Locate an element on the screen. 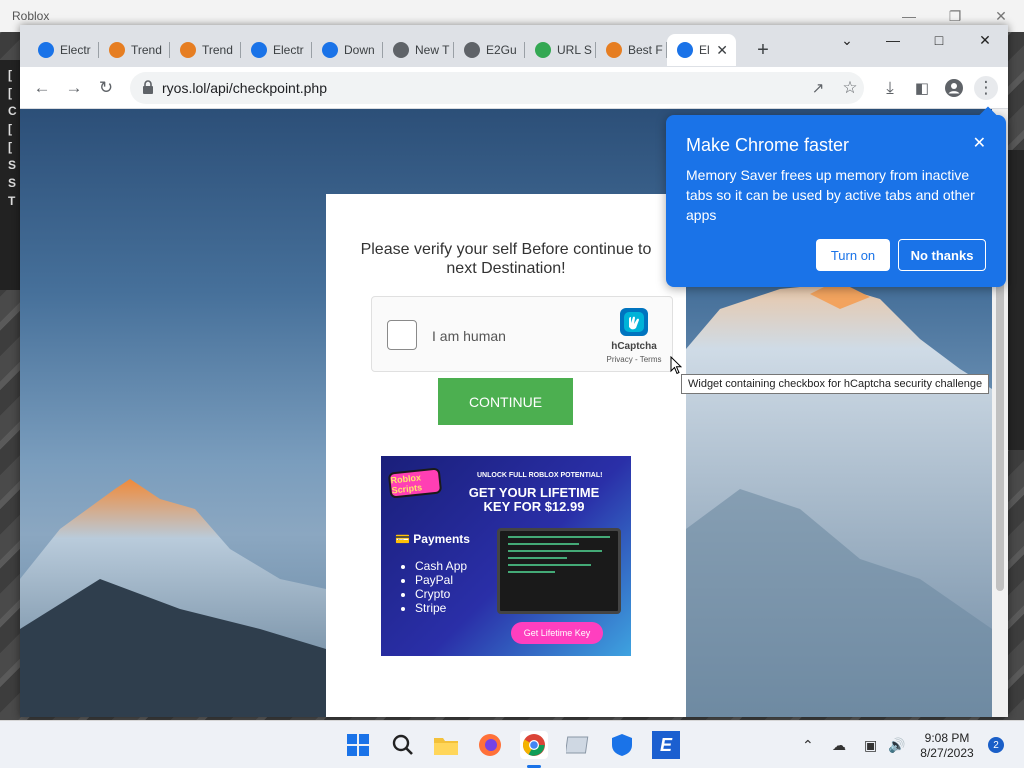  menu-kebab-icon: ⋮ is located at coordinates (986, 88).